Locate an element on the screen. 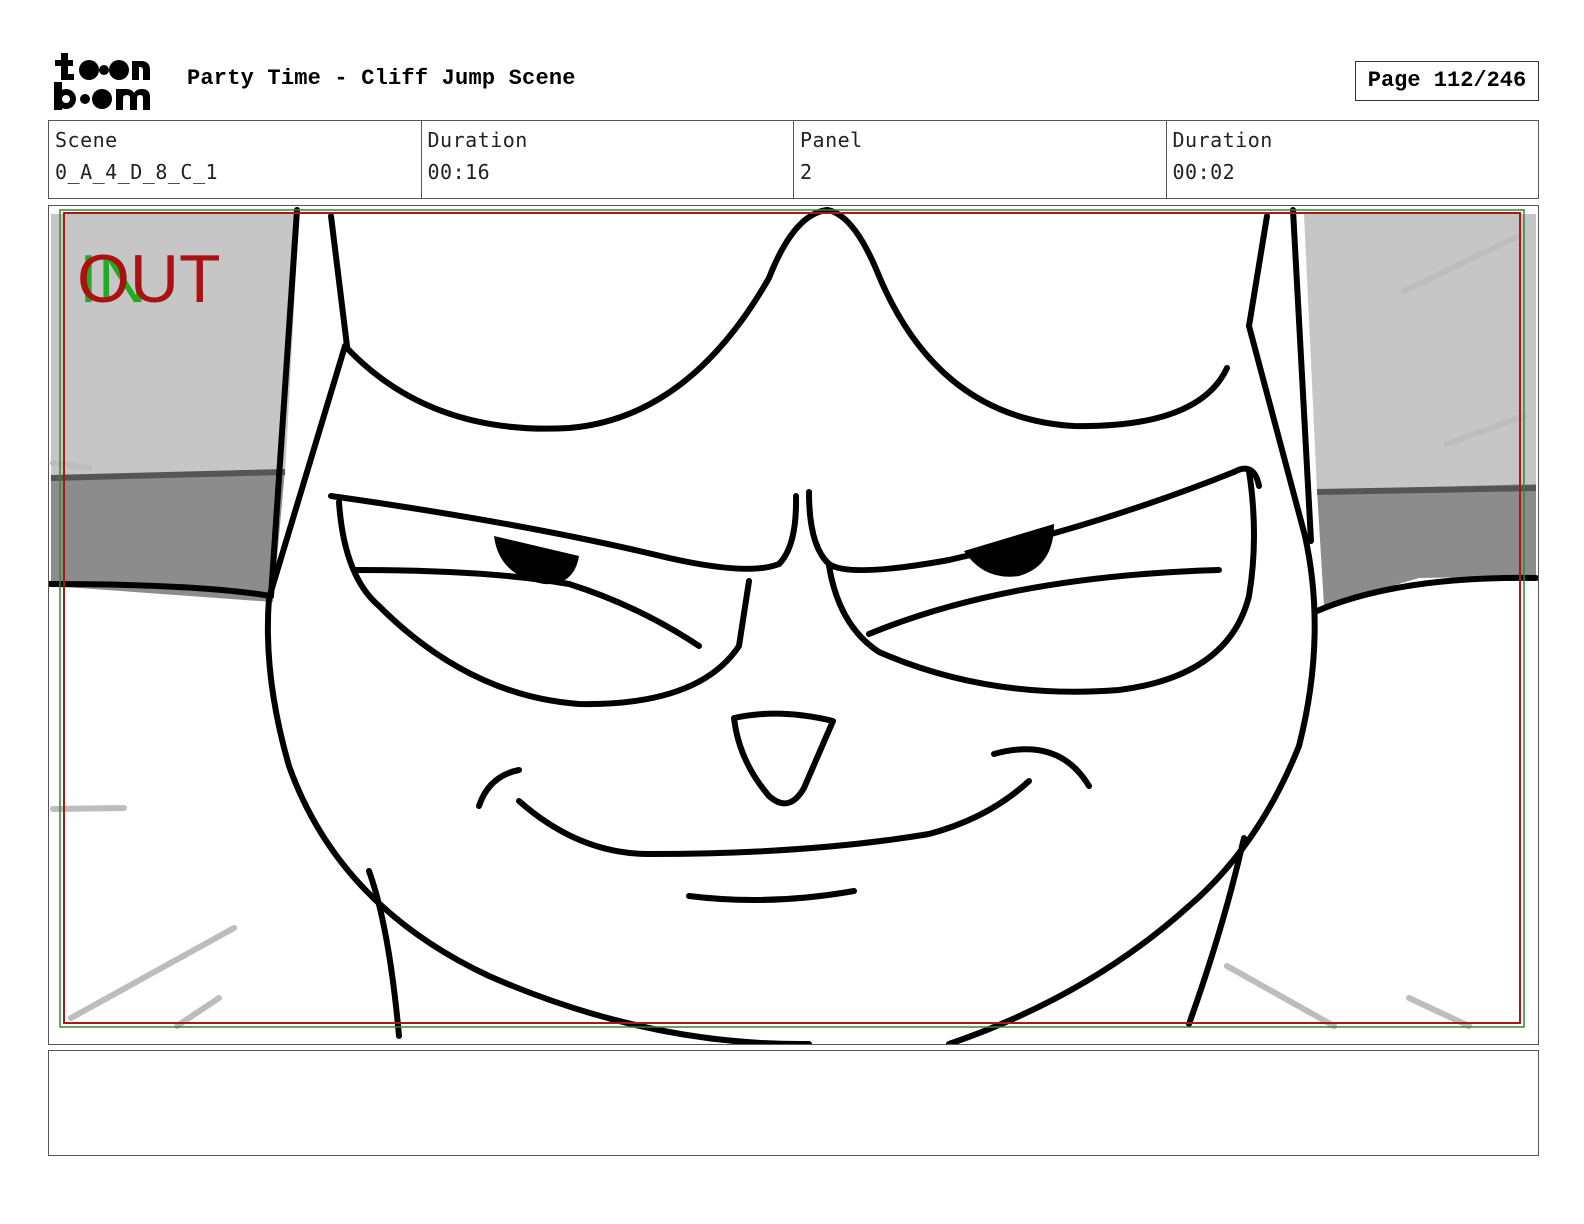 The image size is (1584, 1224). scene-label: Scene is located at coordinates (86, 140).